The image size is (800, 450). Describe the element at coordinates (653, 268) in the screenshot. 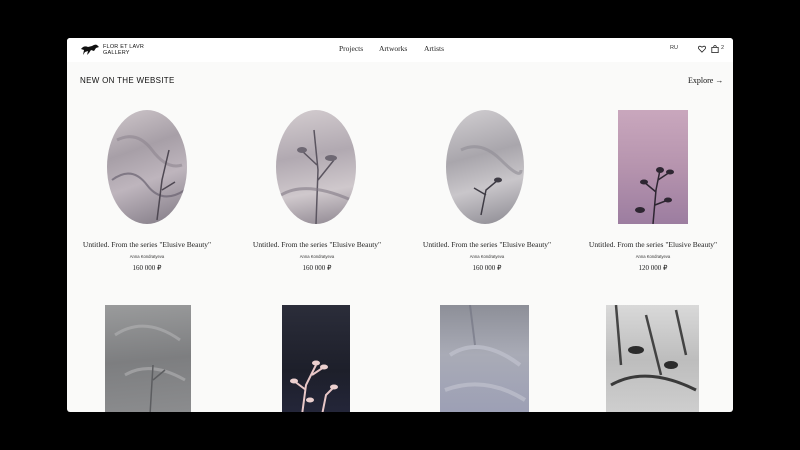

I see `artwork-price: 120 000 ₽` at that location.